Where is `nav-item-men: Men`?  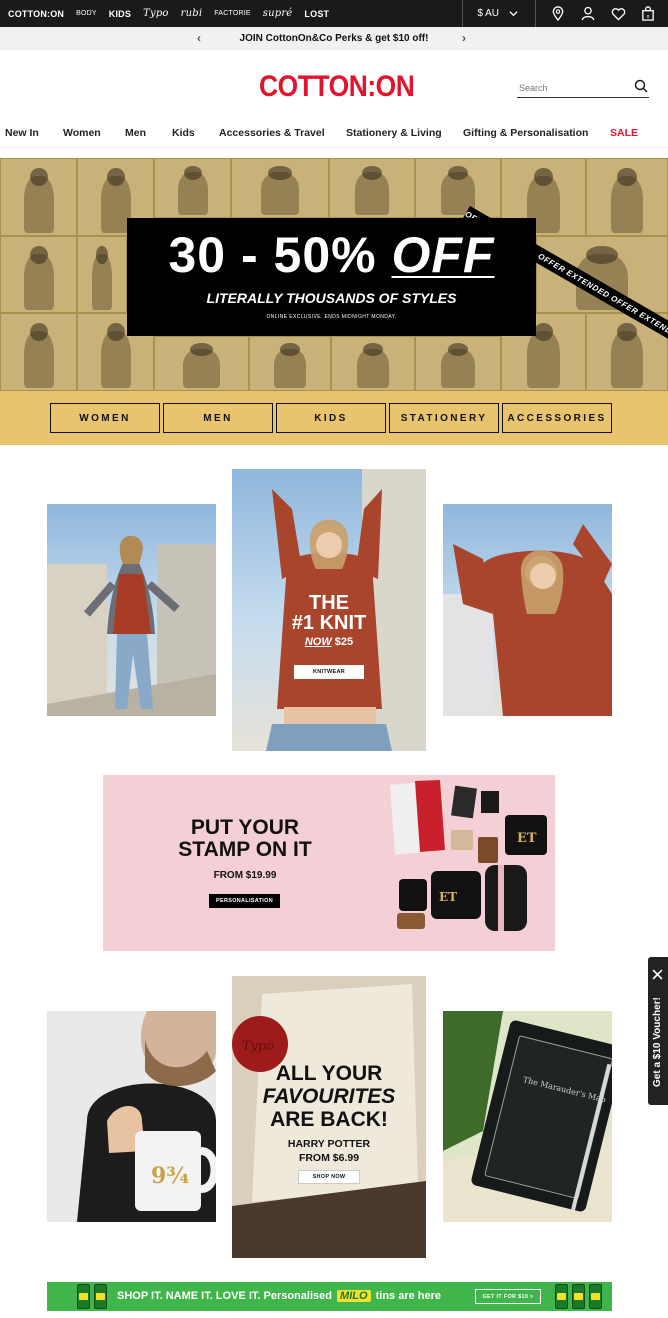 nav-item-men: Men is located at coordinates (135, 133).